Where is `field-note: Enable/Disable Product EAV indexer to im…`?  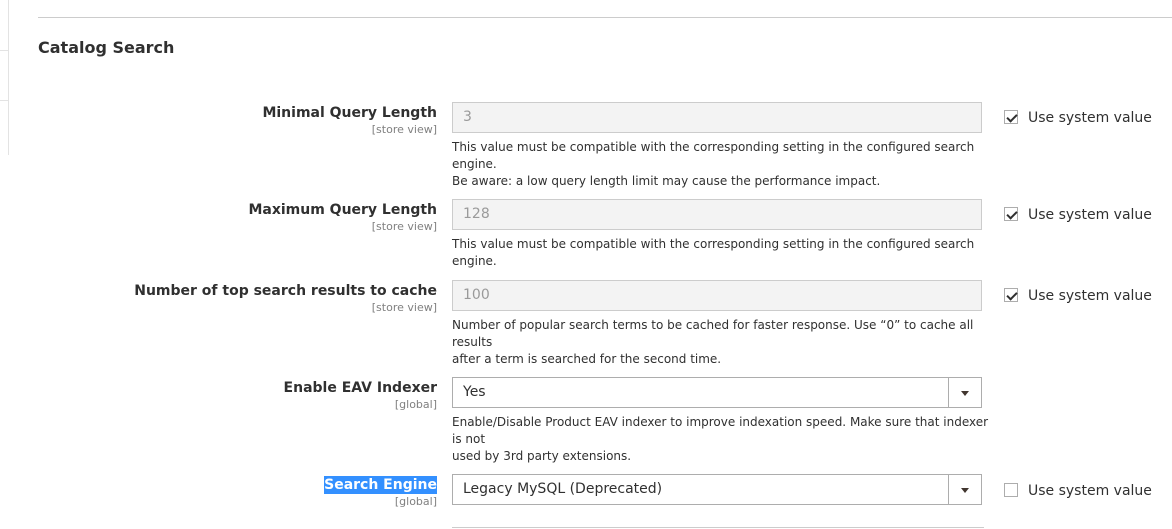
field-note: Enable/Disable Product EAV indexer to im… is located at coordinates (722, 439).